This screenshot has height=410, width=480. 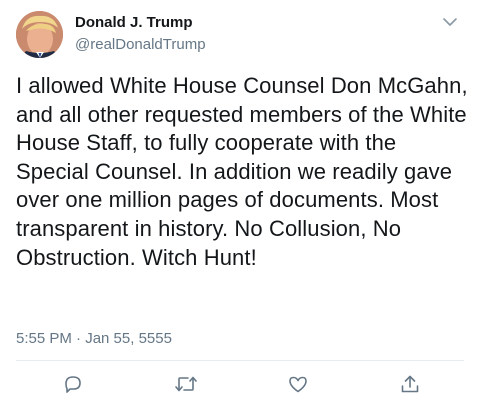 I want to click on share-button, so click(x=410, y=384).